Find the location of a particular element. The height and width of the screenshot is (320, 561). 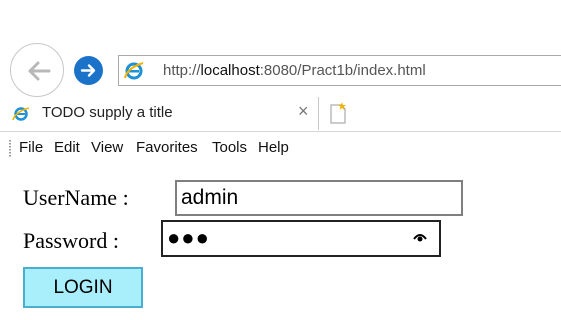

url-path: :8080/Pract1b/index.html is located at coordinates (342, 70).